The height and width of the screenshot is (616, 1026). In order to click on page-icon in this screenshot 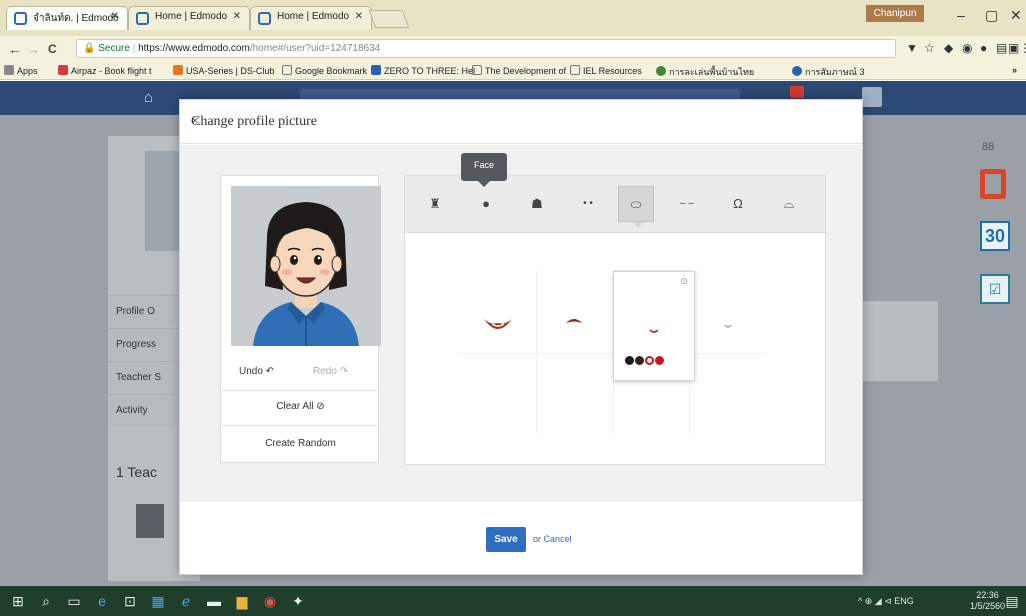, I will do `click(575, 70)`.